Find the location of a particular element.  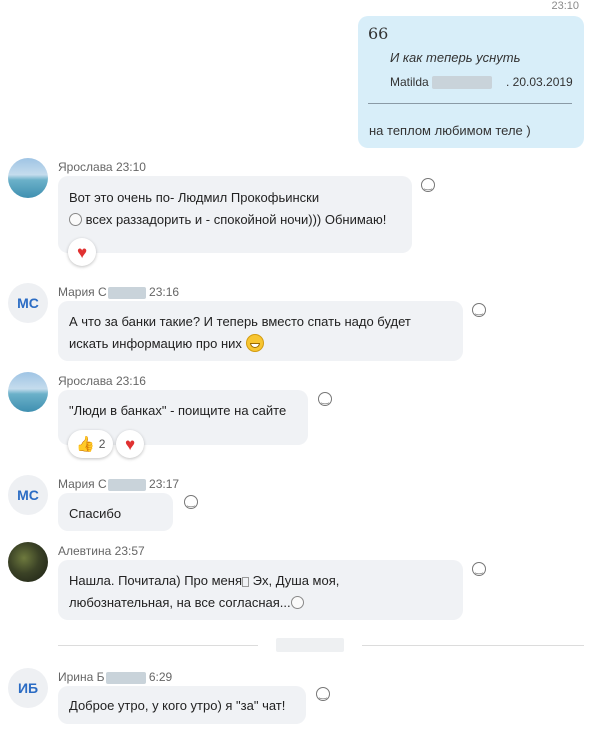

quote-author: Matilda is located at coordinates (441, 82).